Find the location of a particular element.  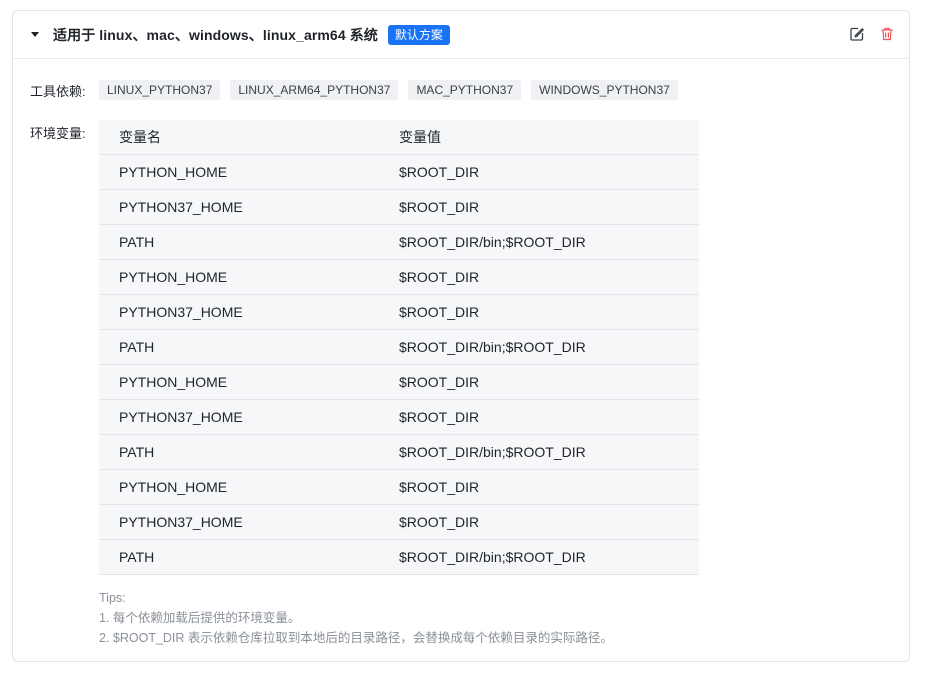

column-header-name: 变量名 is located at coordinates (239, 137).